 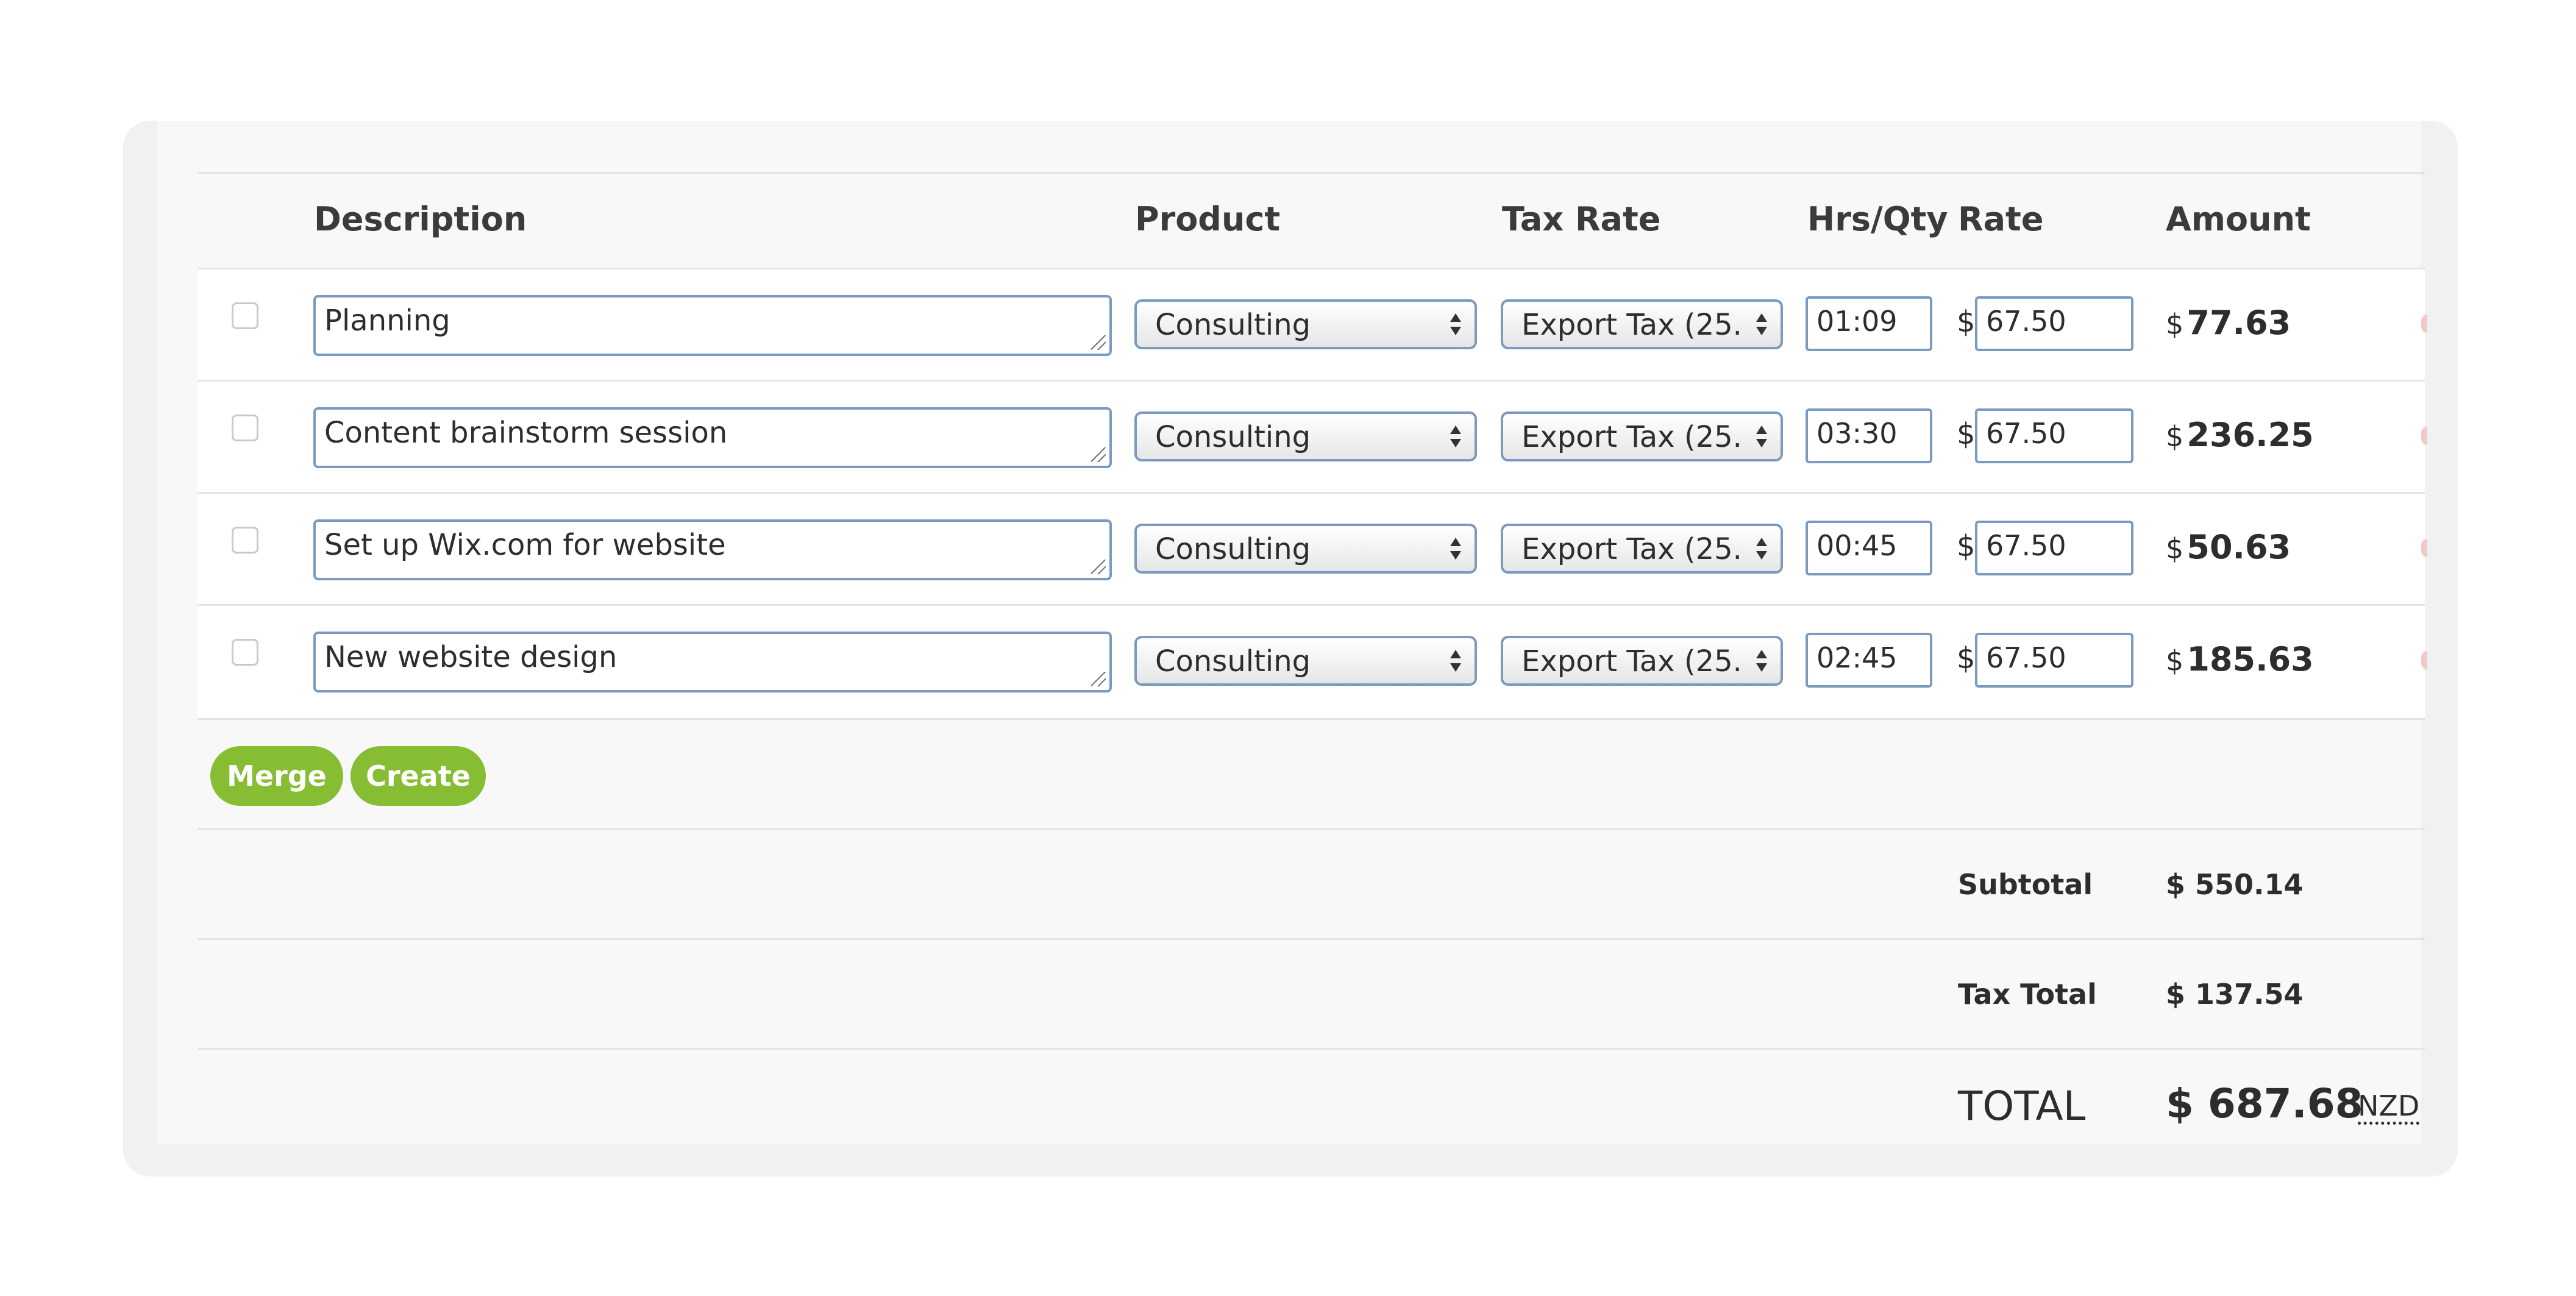 I want to click on tax-total-label: Tax Total, so click(x=2027, y=995).